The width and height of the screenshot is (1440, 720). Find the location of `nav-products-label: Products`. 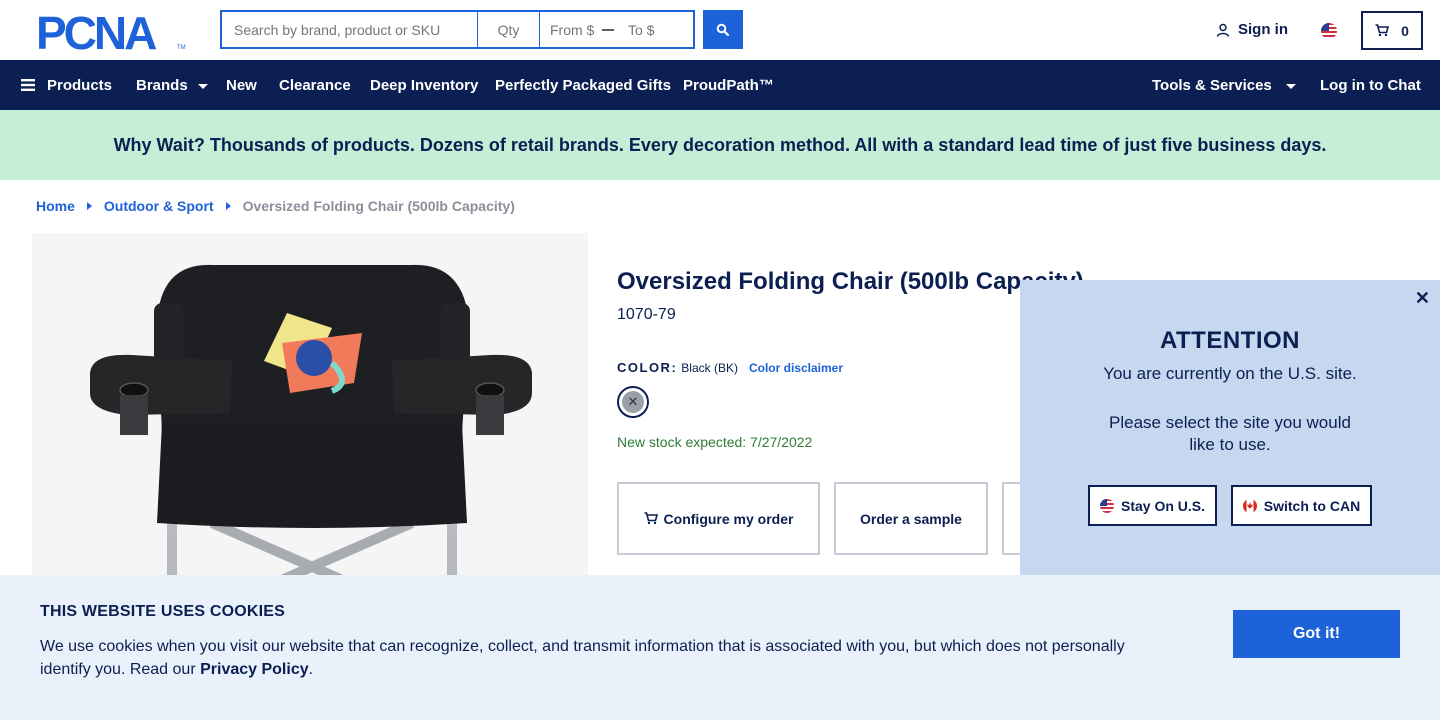

nav-products-label: Products is located at coordinates (80, 85).